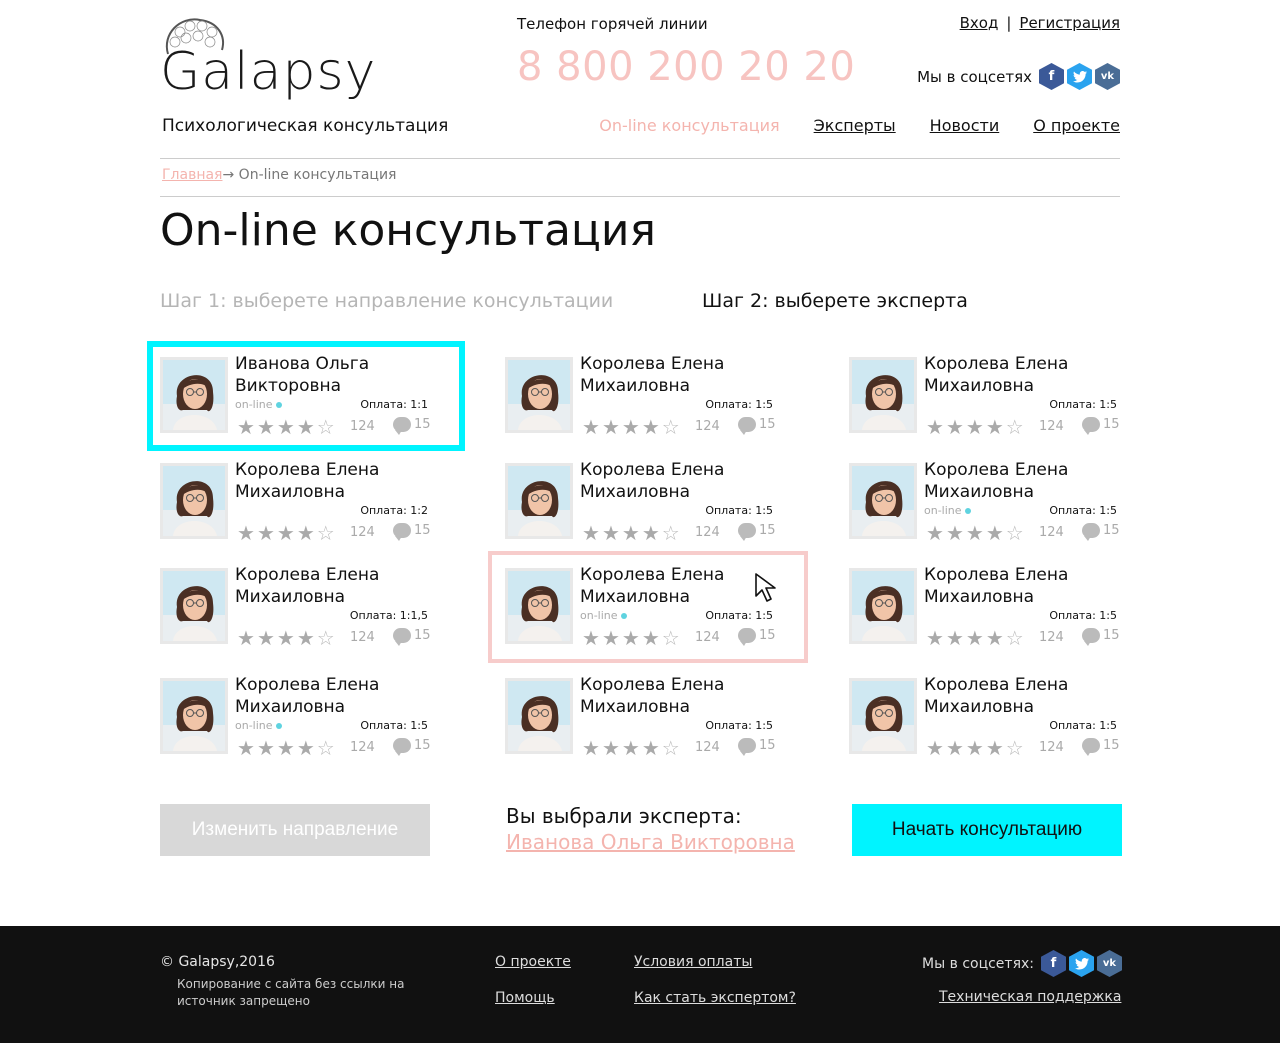 The image size is (1280, 1043). Describe the element at coordinates (1030, 997) in the screenshot. I see `footer-support-link: Техническая поддержка` at that location.